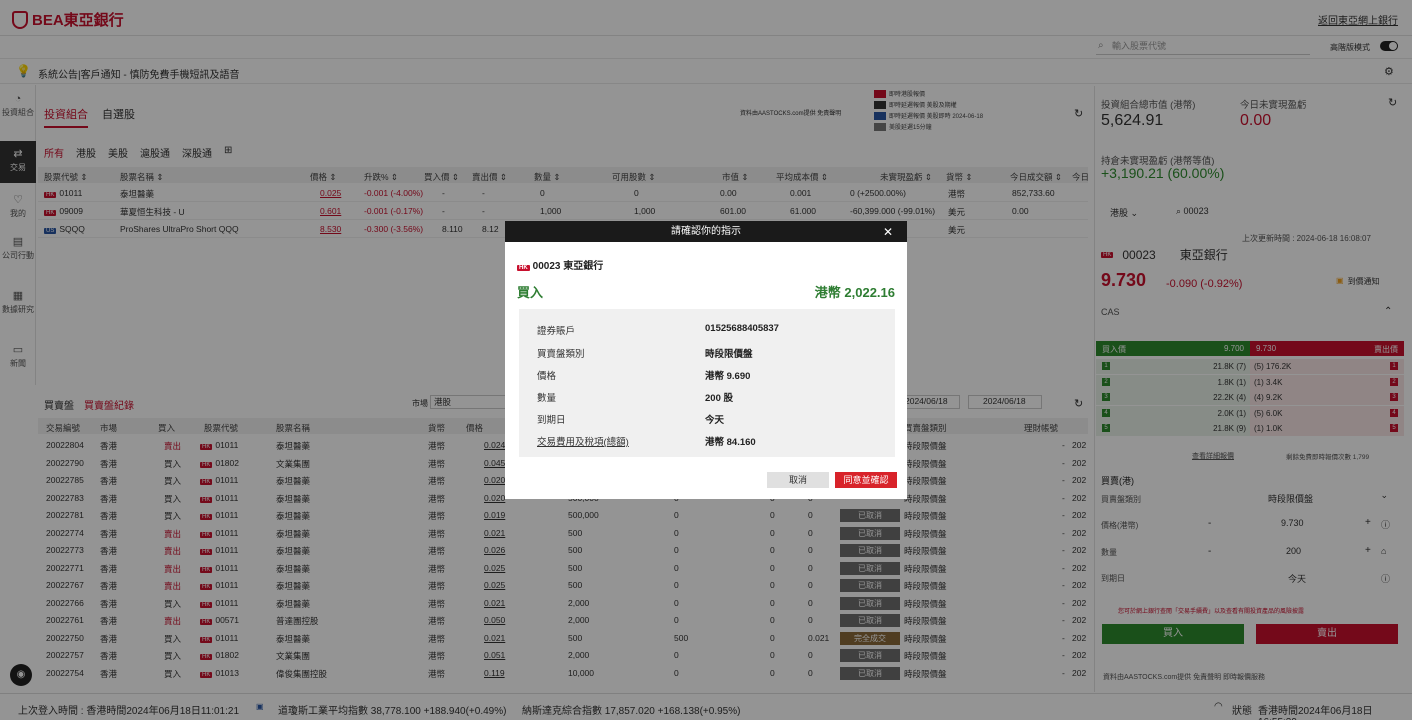 Image resolution: width=1412 pixels, height=720 pixels. What do you see at coordinates (854, 292) in the screenshot?
I see `dialog-amount: 港幣 2,022.16` at bounding box center [854, 292].